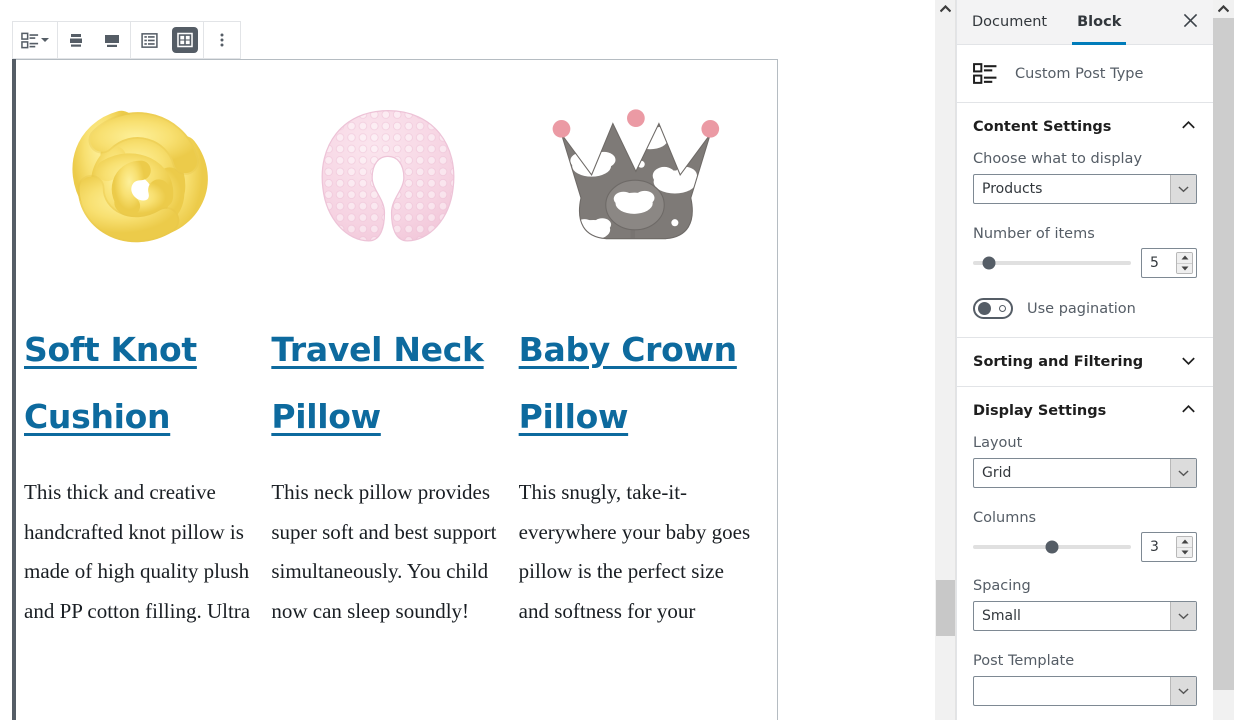  I want to click on align-center-icon, so click(76, 40).